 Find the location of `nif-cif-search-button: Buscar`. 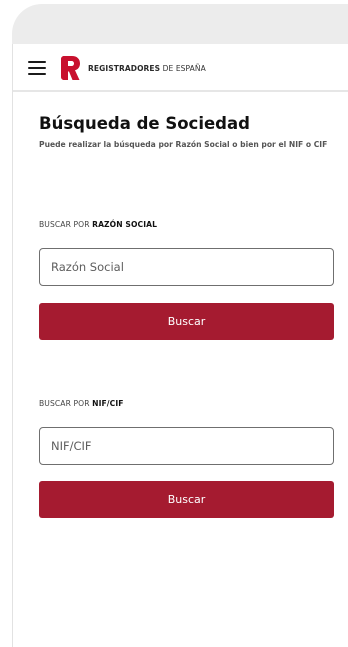

nif-cif-search-button: Buscar is located at coordinates (186, 499).